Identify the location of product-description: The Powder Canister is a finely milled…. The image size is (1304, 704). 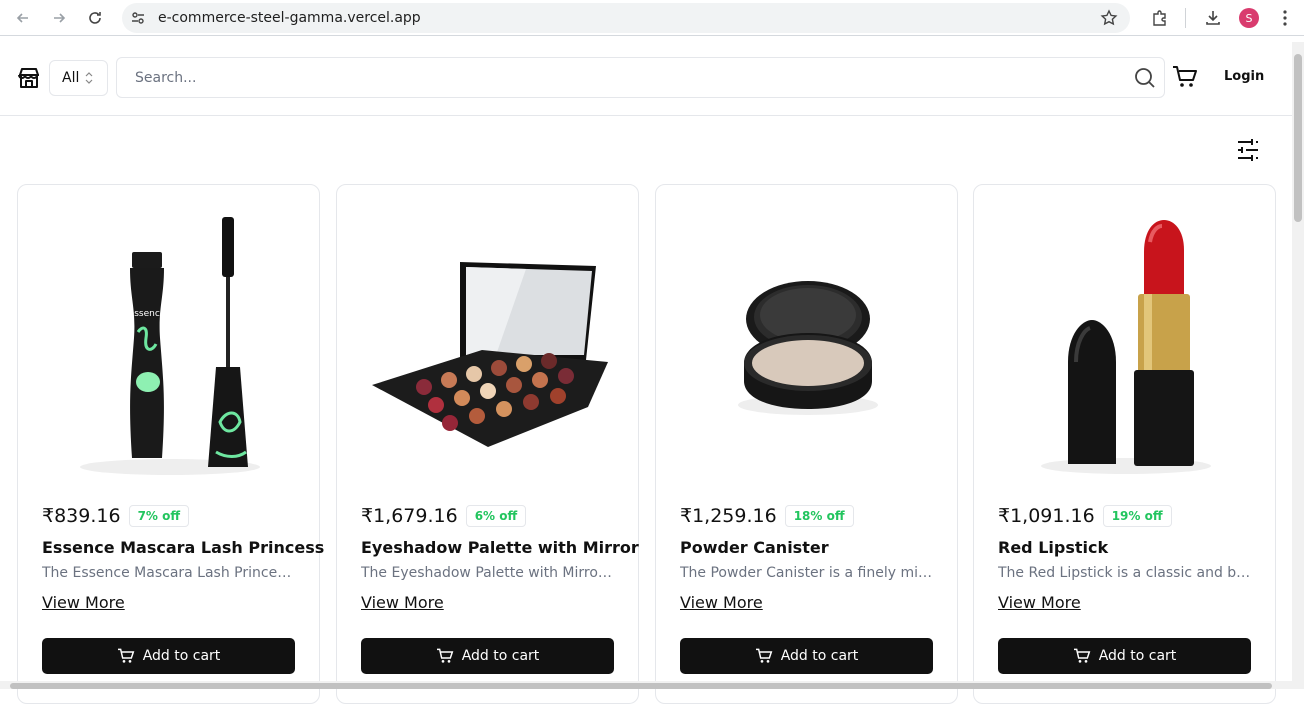
(807, 573).